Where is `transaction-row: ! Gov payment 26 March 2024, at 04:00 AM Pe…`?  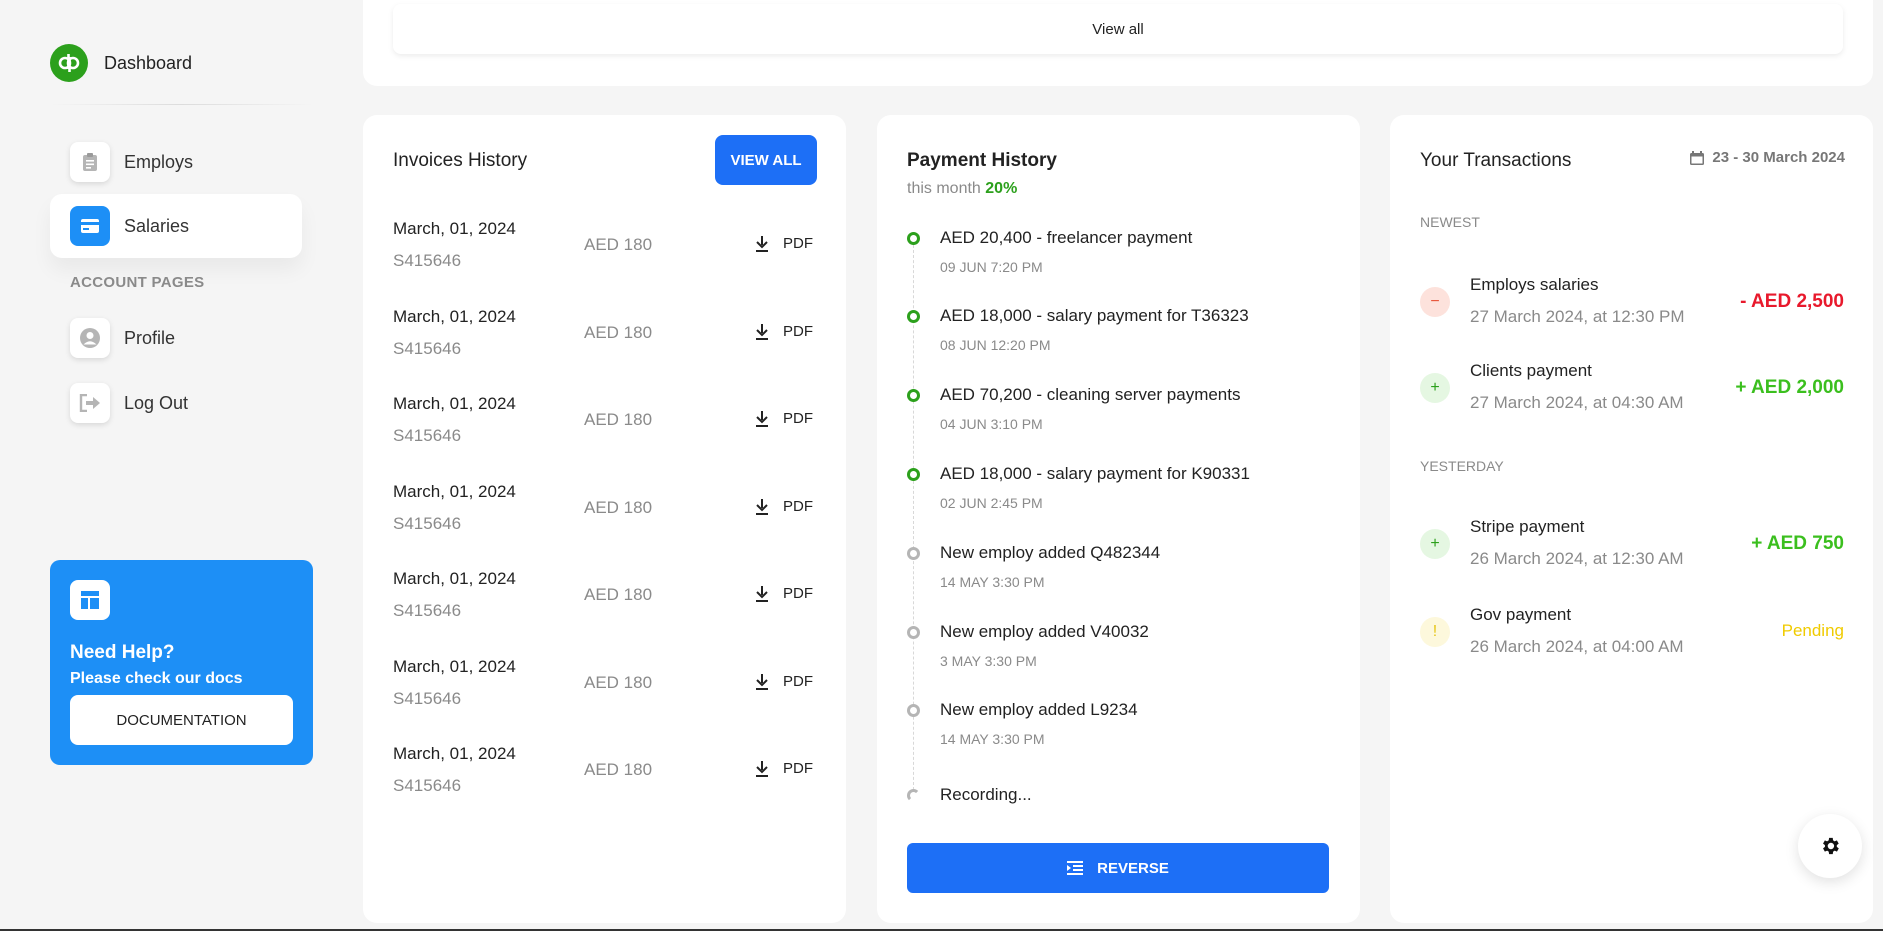 transaction-row: ! Gov payment 26 March 2024, at 04:00 AM Pe… is located at coordinates (1632, 640).